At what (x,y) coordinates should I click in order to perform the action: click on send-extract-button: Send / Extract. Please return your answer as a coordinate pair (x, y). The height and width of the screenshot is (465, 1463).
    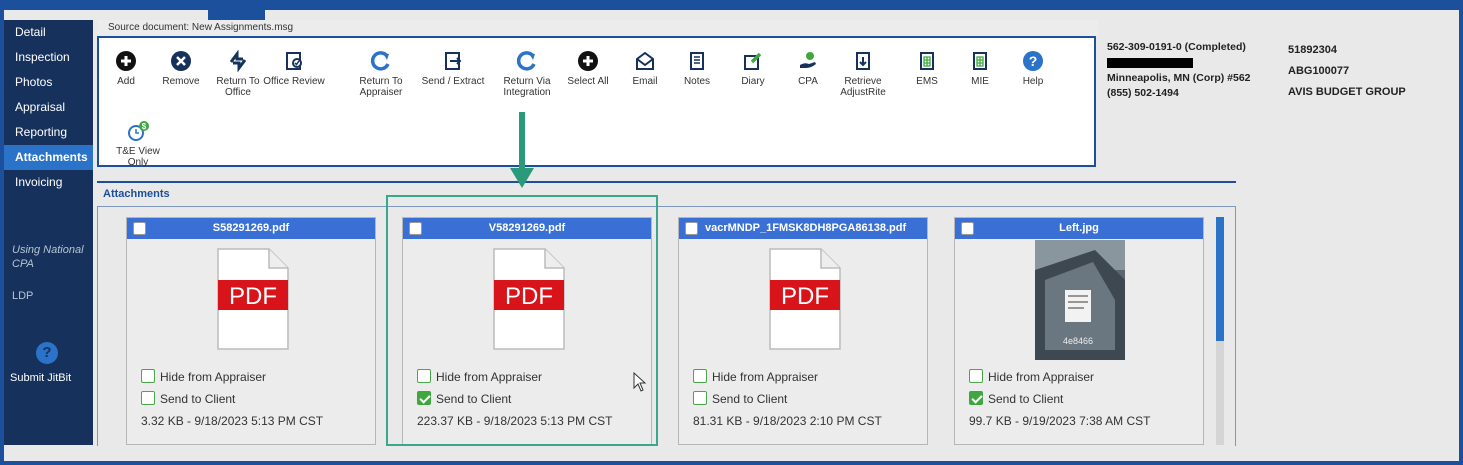
    Looking at the image, I should click on (453, 68).